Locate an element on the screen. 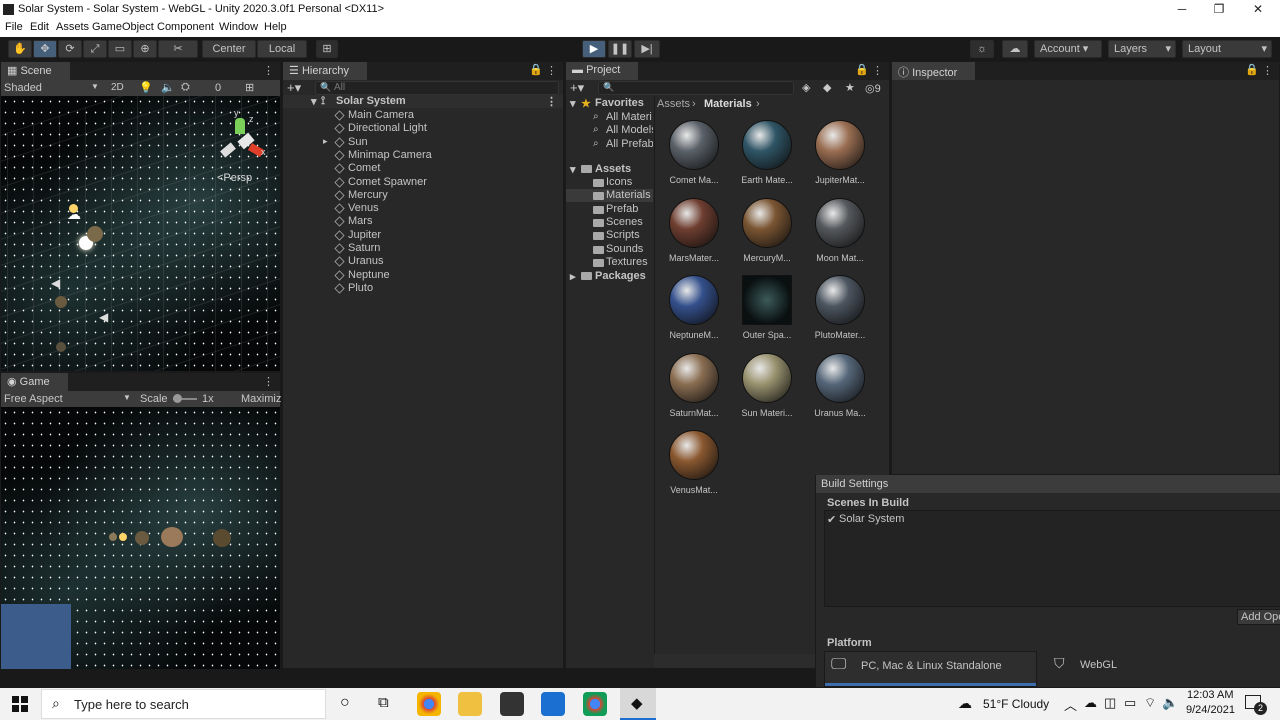 This screenshot has height=720, width=1280. menu-file: File is located at coordinates (14, 27).